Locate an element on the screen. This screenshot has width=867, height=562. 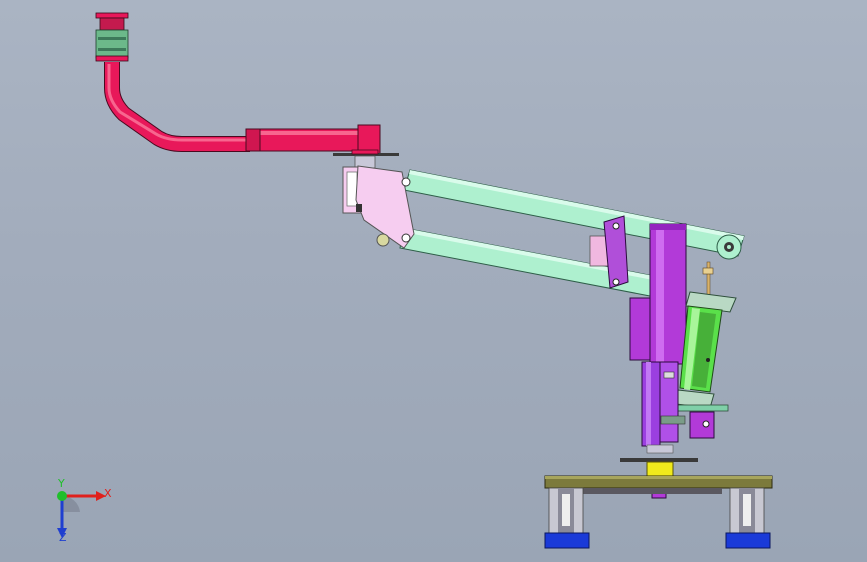
coordinate-triad: X Y Z is located at coordinates (83, 513).